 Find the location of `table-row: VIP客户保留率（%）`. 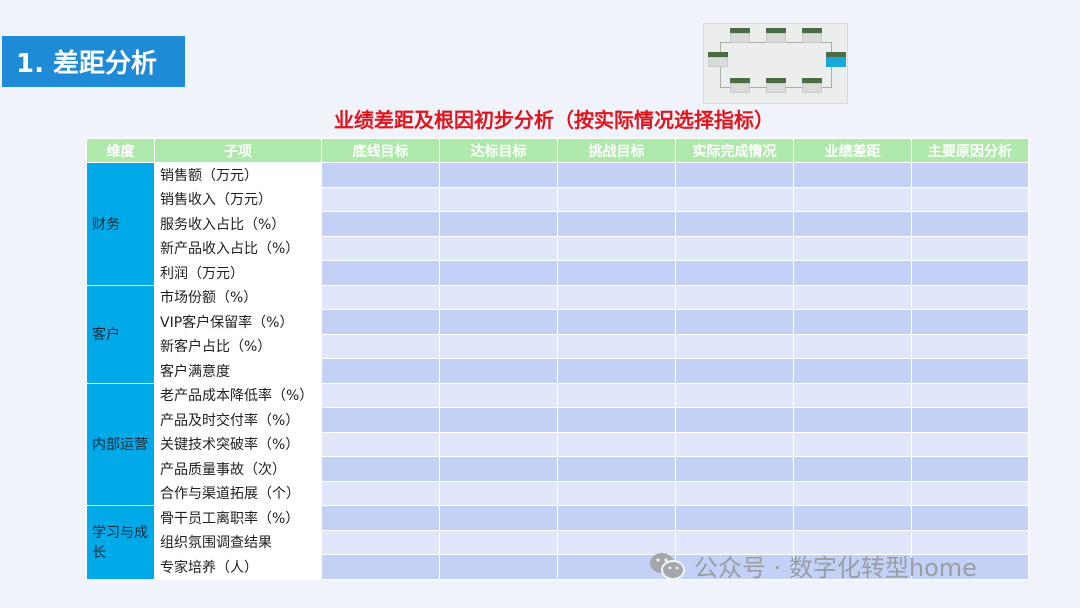

table-row: VIP客户保留率（%） is located at coordinates (558, 322).